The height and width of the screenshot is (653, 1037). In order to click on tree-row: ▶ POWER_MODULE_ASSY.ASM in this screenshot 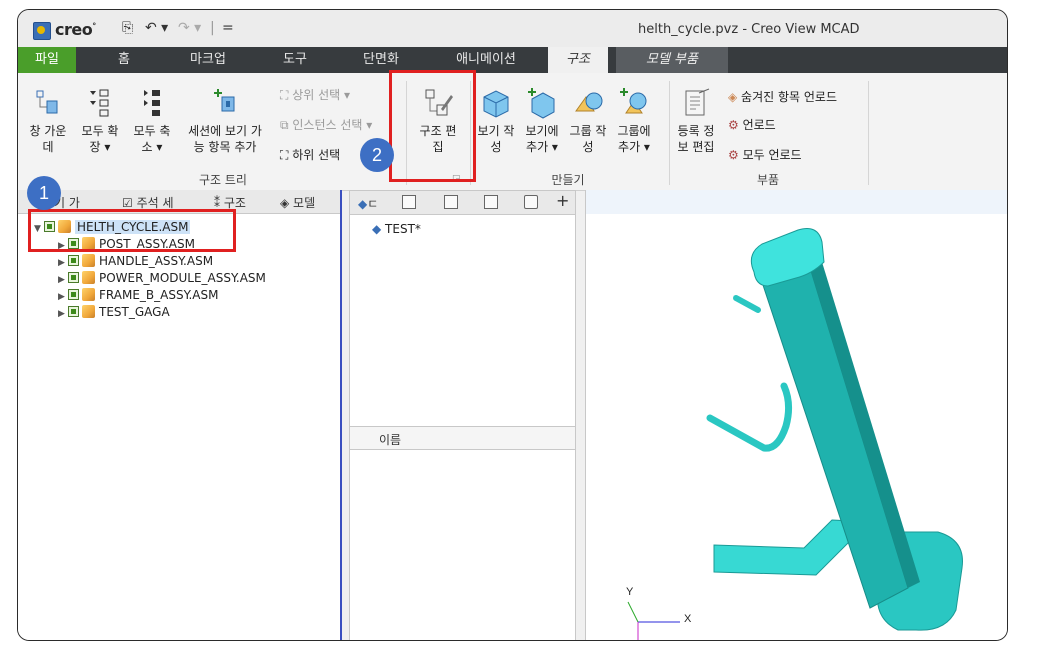, I will do `click(162, 278)`.